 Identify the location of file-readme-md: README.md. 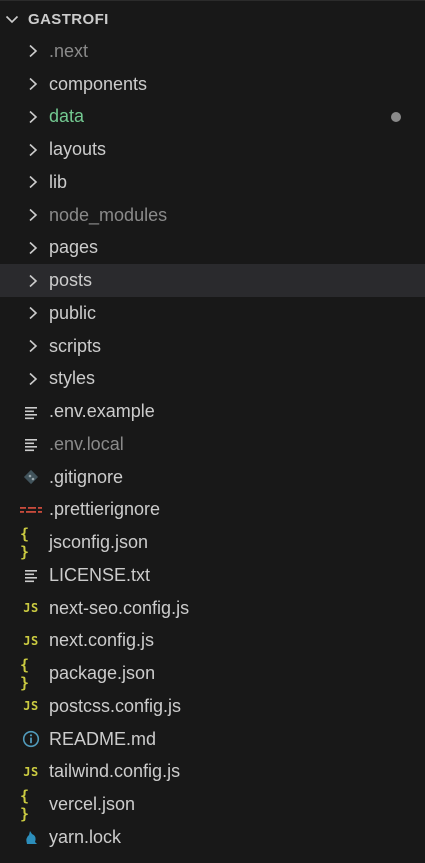
(212, 739).